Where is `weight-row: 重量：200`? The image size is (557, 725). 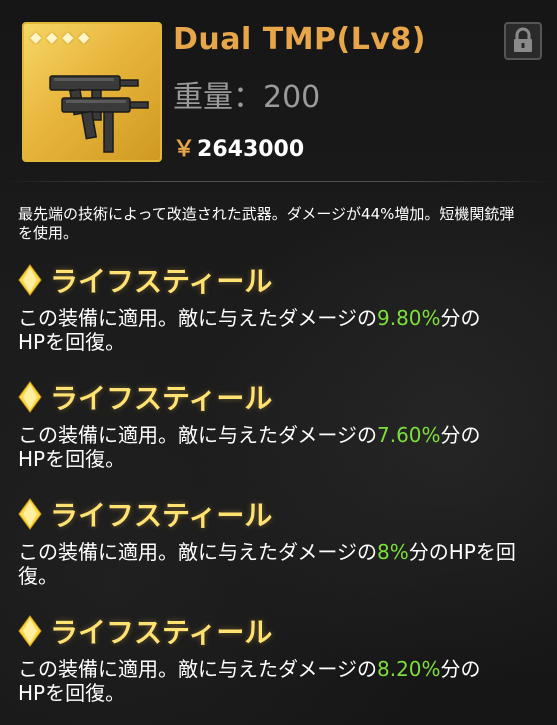
weight-row: 重量：200 is located at coordinates (246, 94).